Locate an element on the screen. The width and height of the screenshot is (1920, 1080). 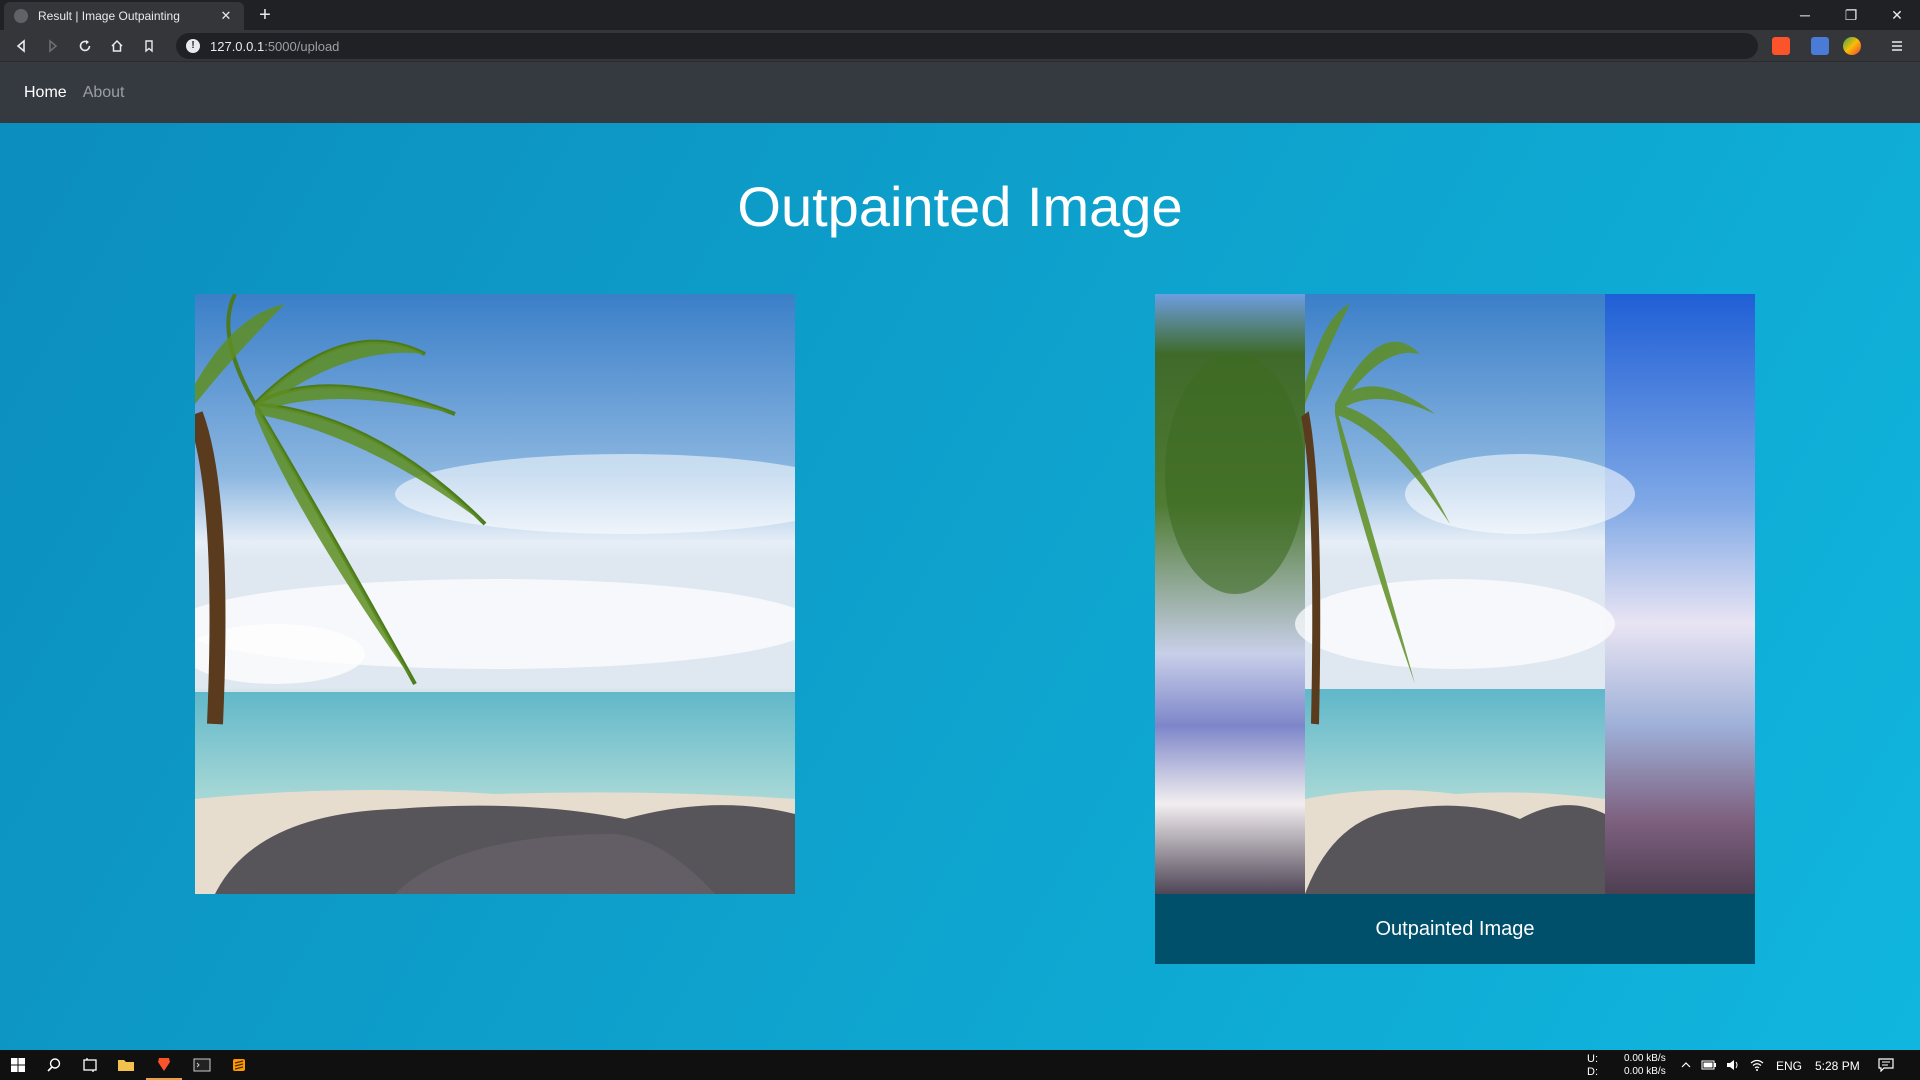
browser-menu-button is located at coordinates (1897, 46).